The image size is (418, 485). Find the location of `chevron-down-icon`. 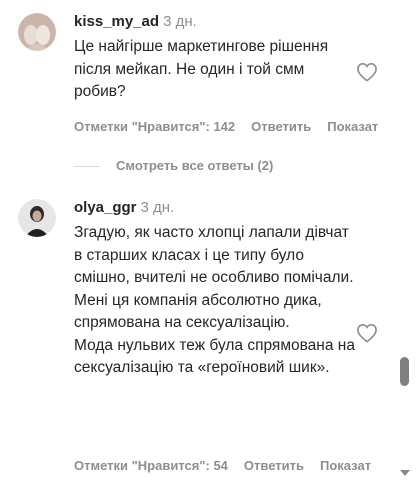

chevron-down-icon is located at coordinates (405, 473).